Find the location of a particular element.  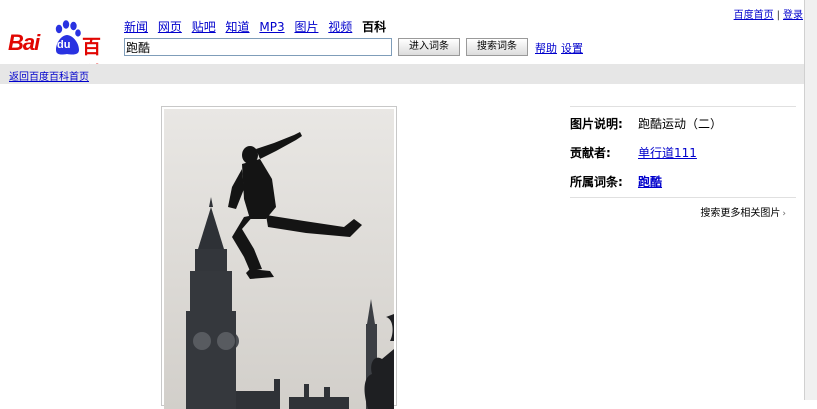

contributor-link: 单行道111 is located at coordinates (667, 152).